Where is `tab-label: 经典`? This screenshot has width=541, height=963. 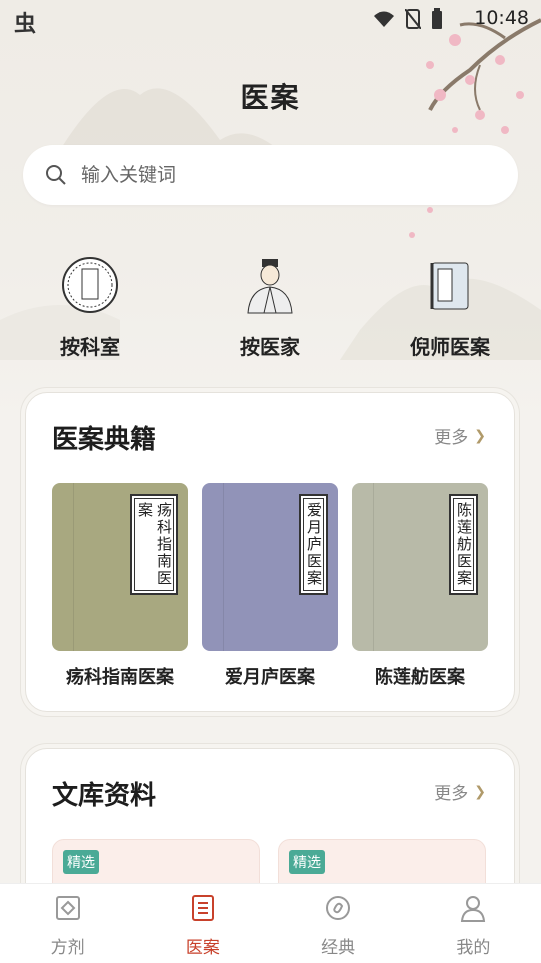
tab-label: 经典 is located at coordinates (338, 948).